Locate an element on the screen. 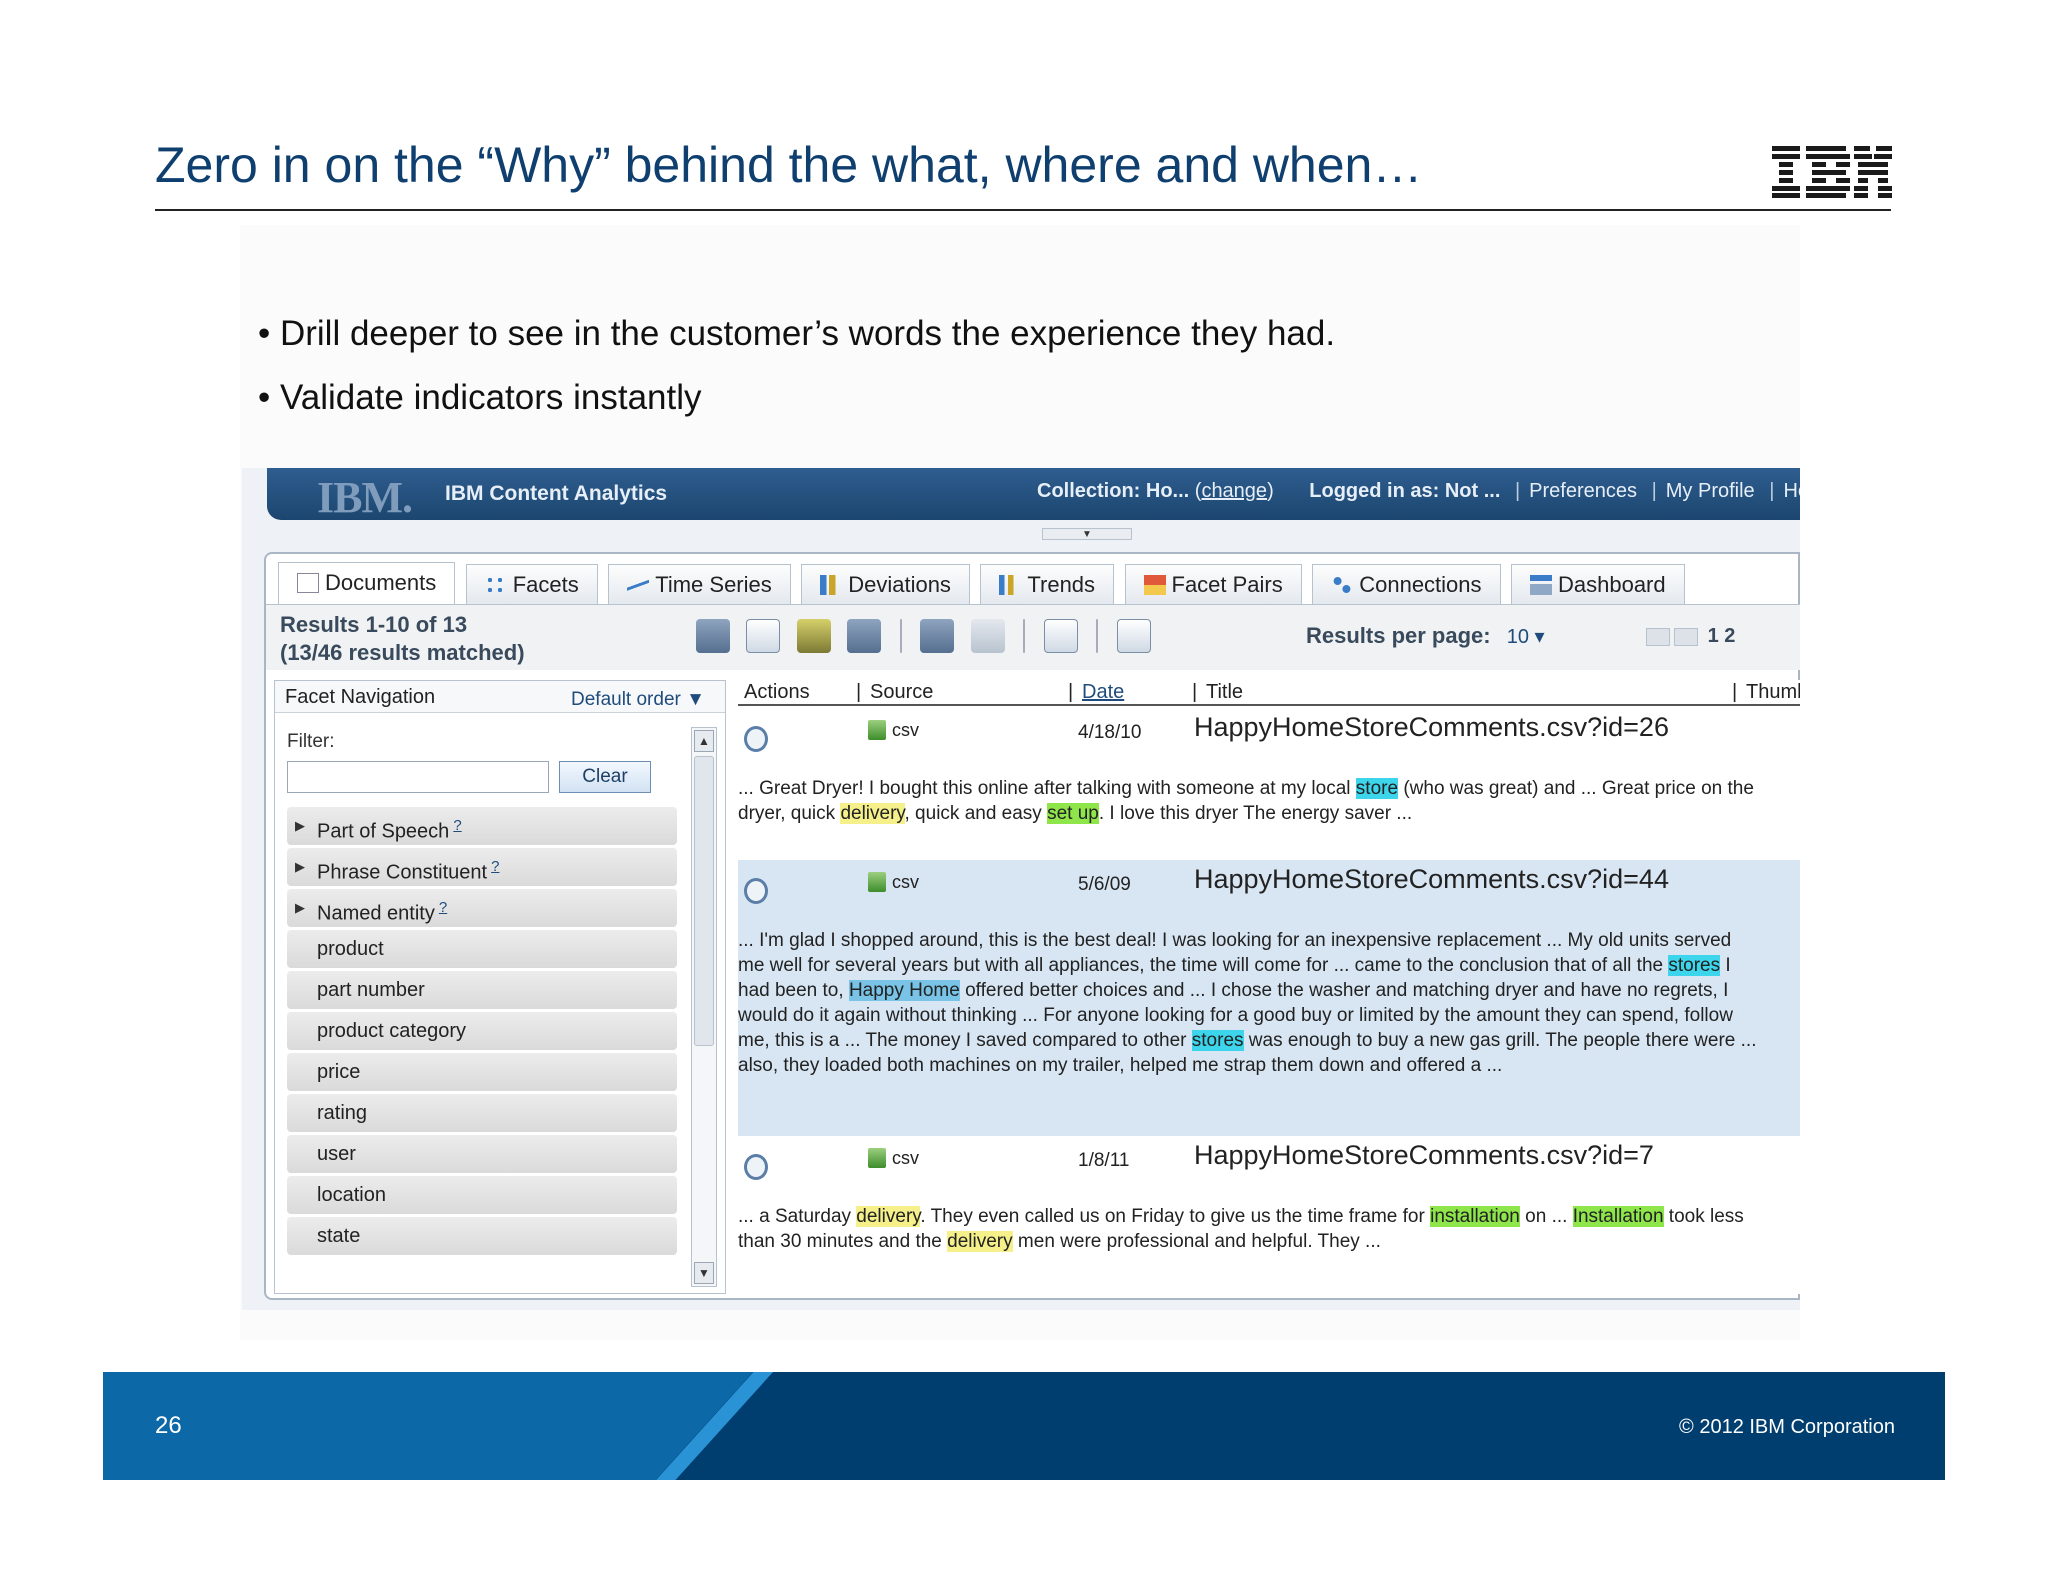 The width and height of the screenshot is (2048, 1582). facet-location: location is located at coordinates (482, 1195).